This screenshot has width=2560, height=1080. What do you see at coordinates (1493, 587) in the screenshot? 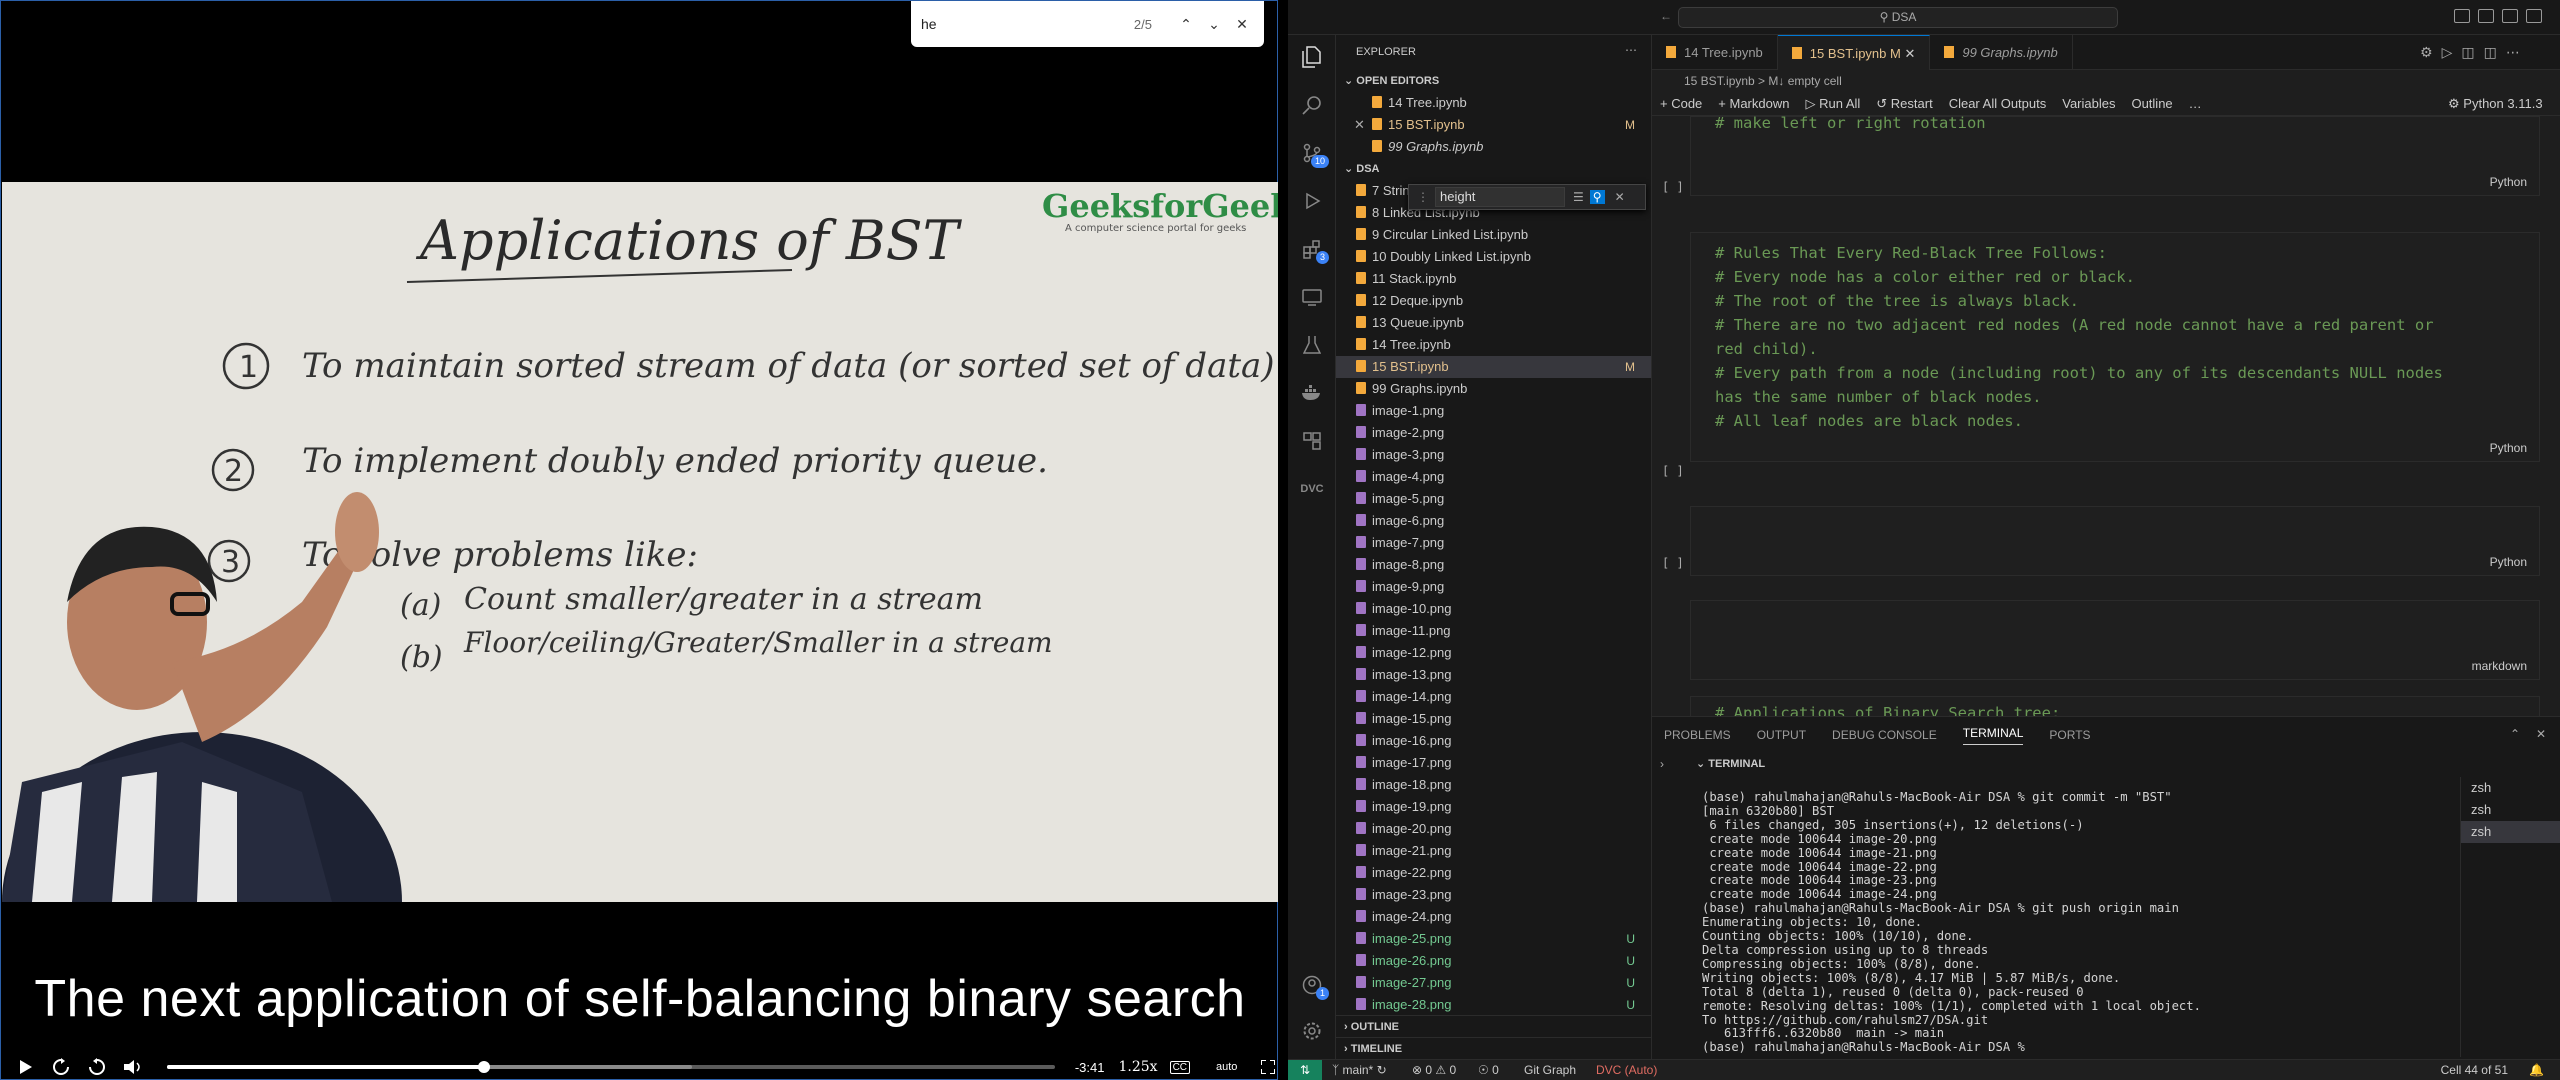
I see `file-item: image-9.png` at bounding box center [1493, 587].